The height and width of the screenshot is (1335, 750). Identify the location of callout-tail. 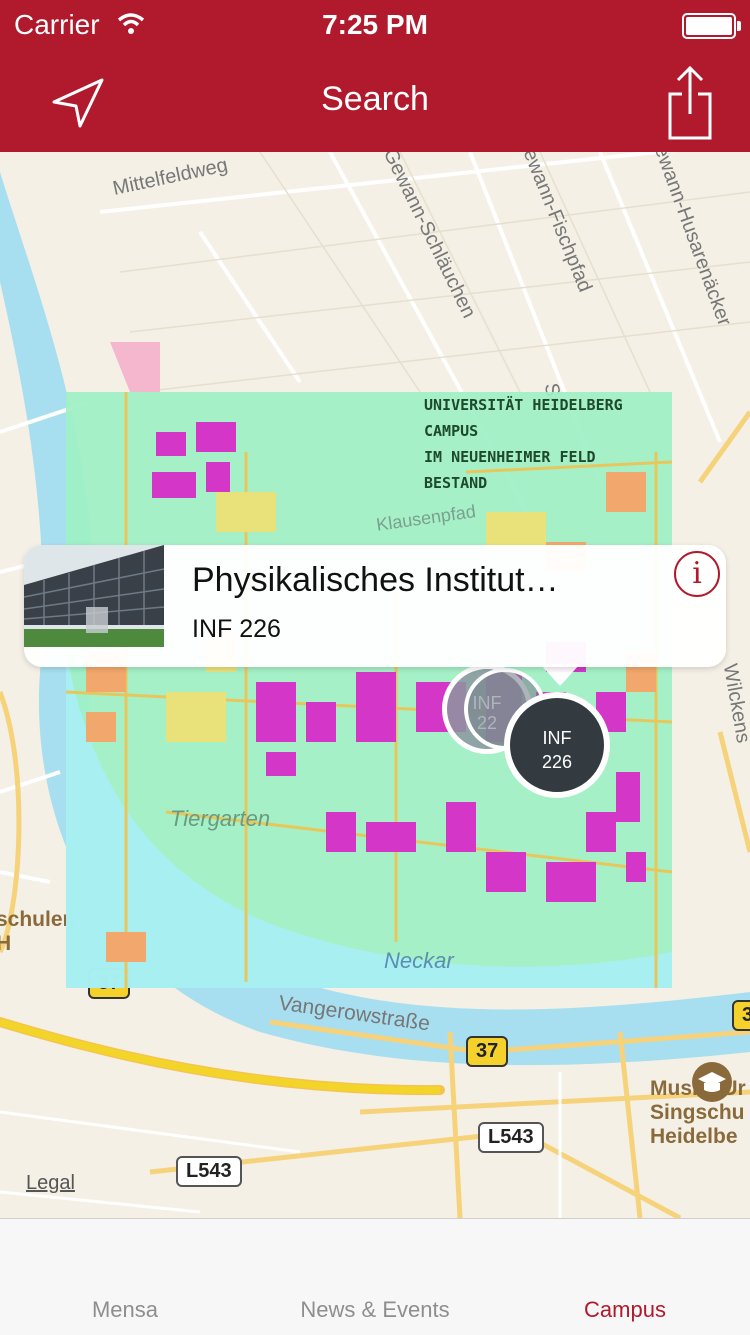
(560, 675).